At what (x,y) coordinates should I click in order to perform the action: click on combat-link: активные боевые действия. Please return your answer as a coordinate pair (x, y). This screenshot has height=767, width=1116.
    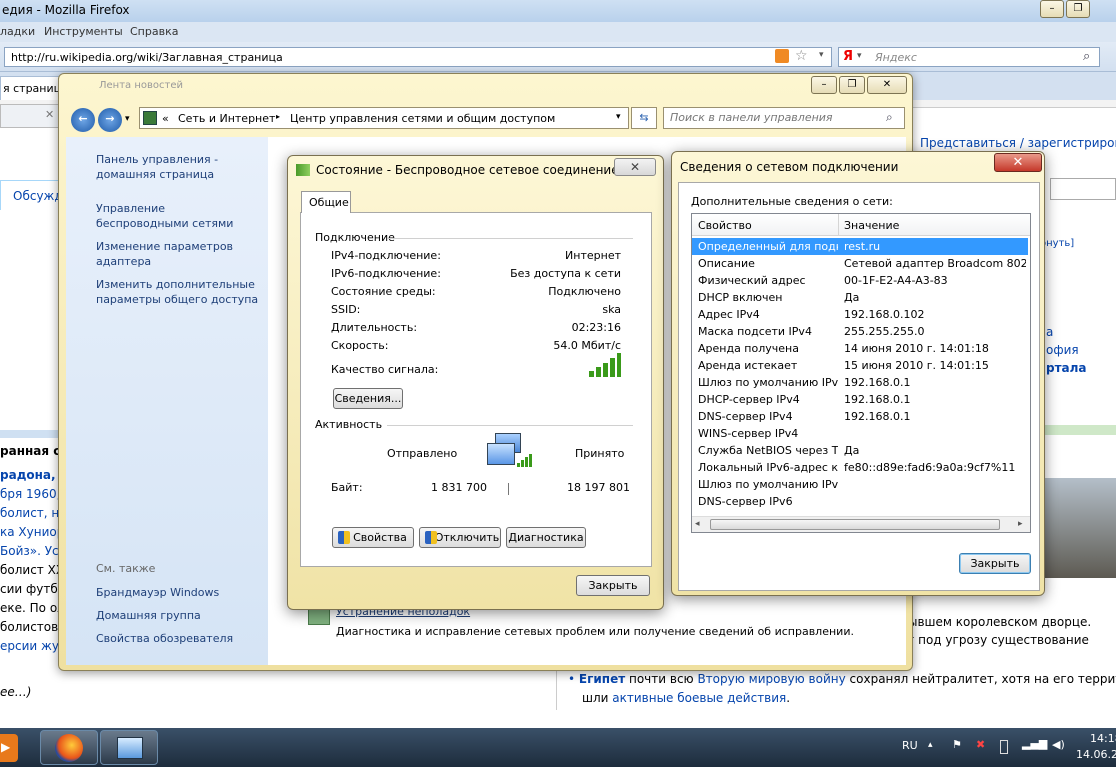
    Looking at the image, I should click on (699, 698).